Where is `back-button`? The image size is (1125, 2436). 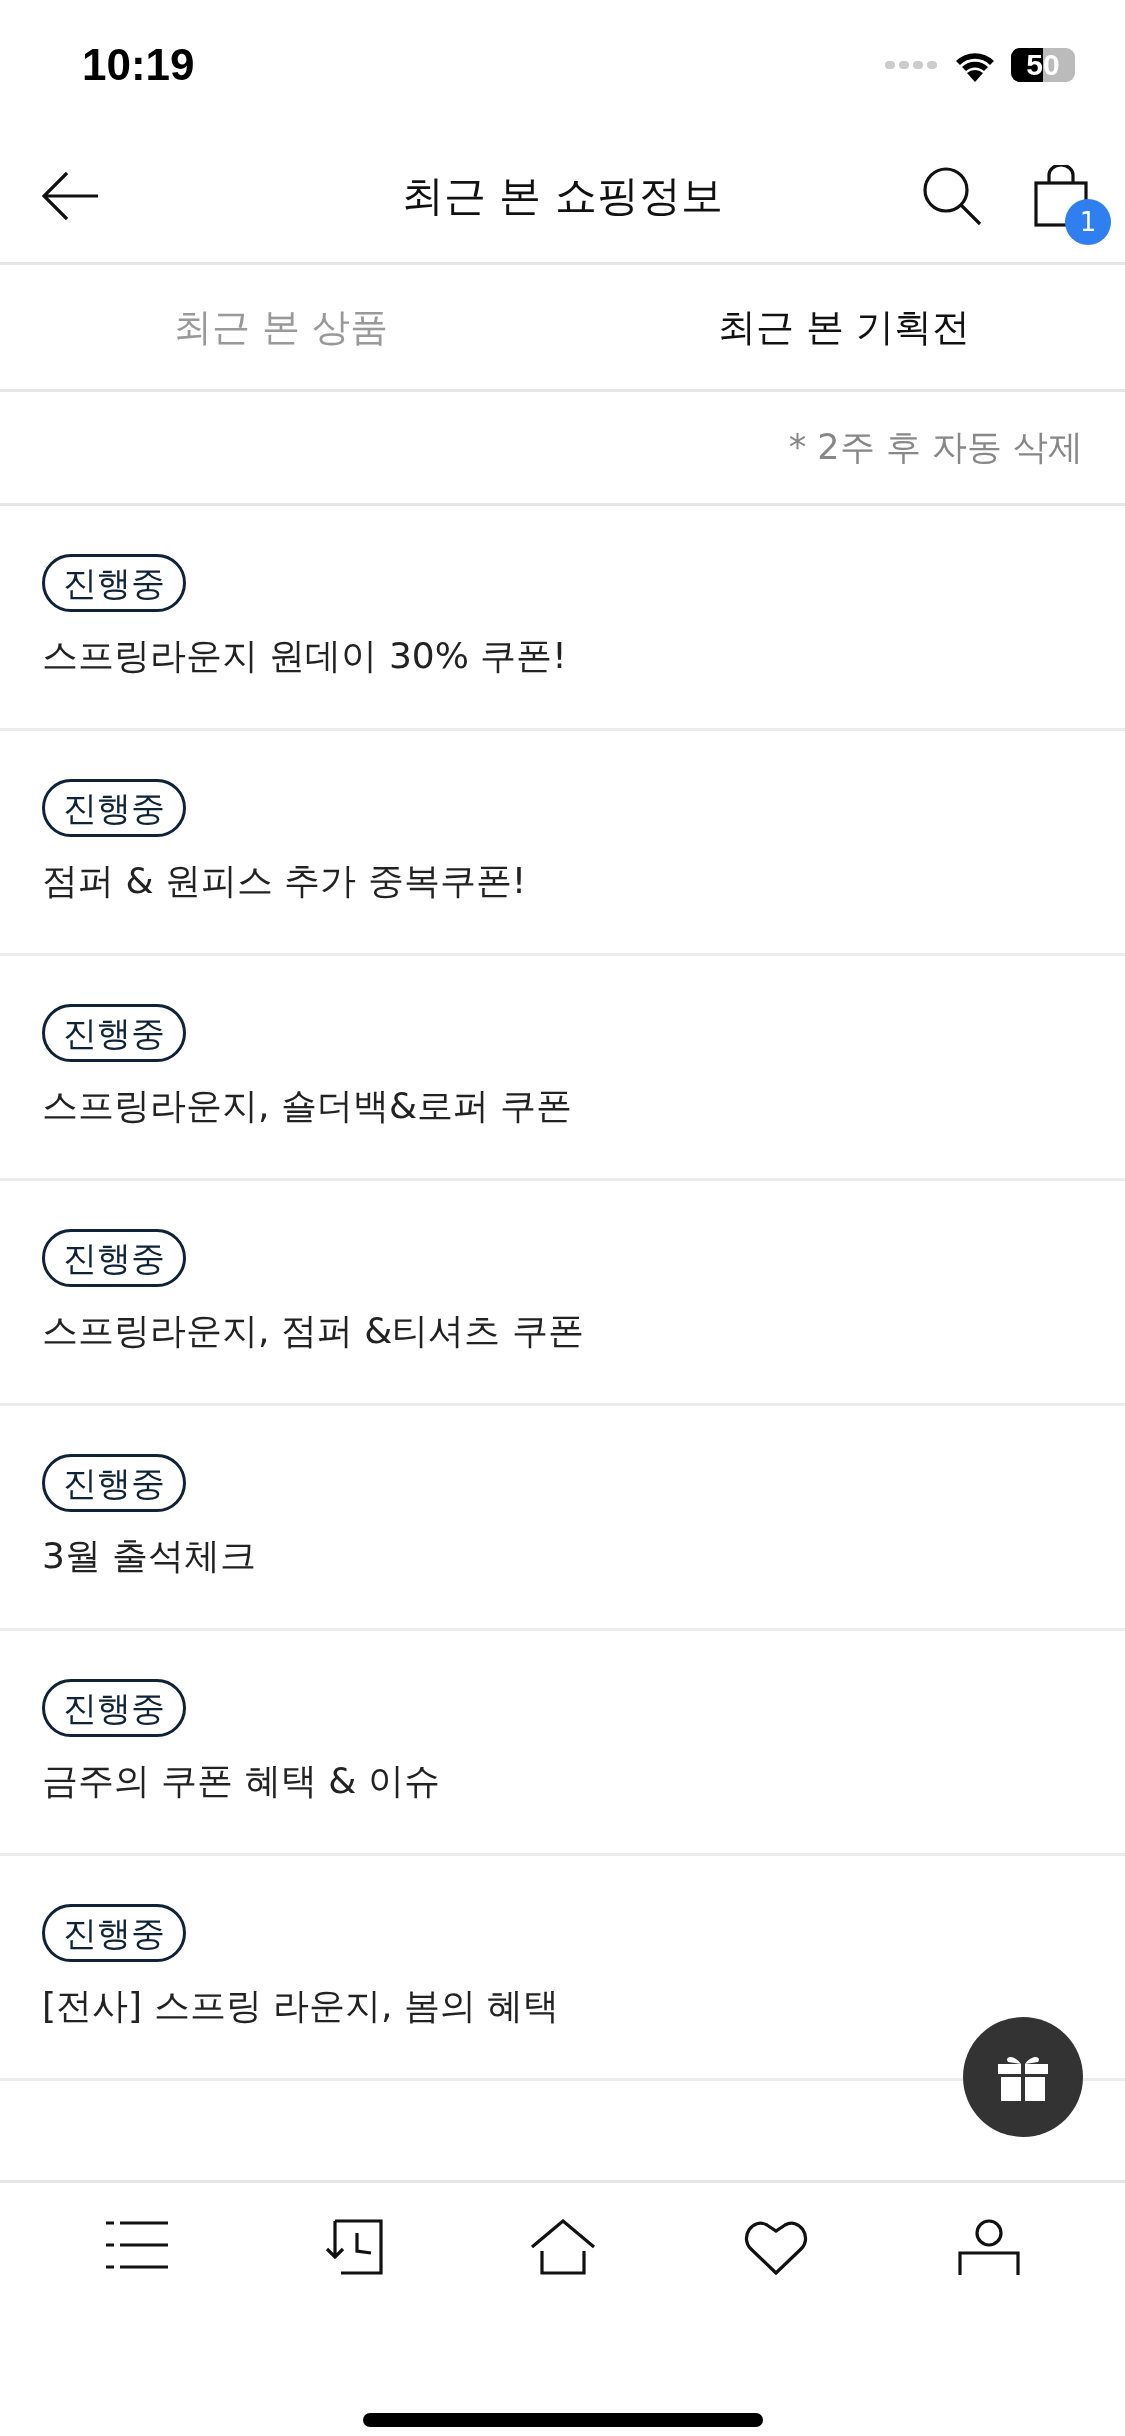 back-button is located at coordinates (71, 196).